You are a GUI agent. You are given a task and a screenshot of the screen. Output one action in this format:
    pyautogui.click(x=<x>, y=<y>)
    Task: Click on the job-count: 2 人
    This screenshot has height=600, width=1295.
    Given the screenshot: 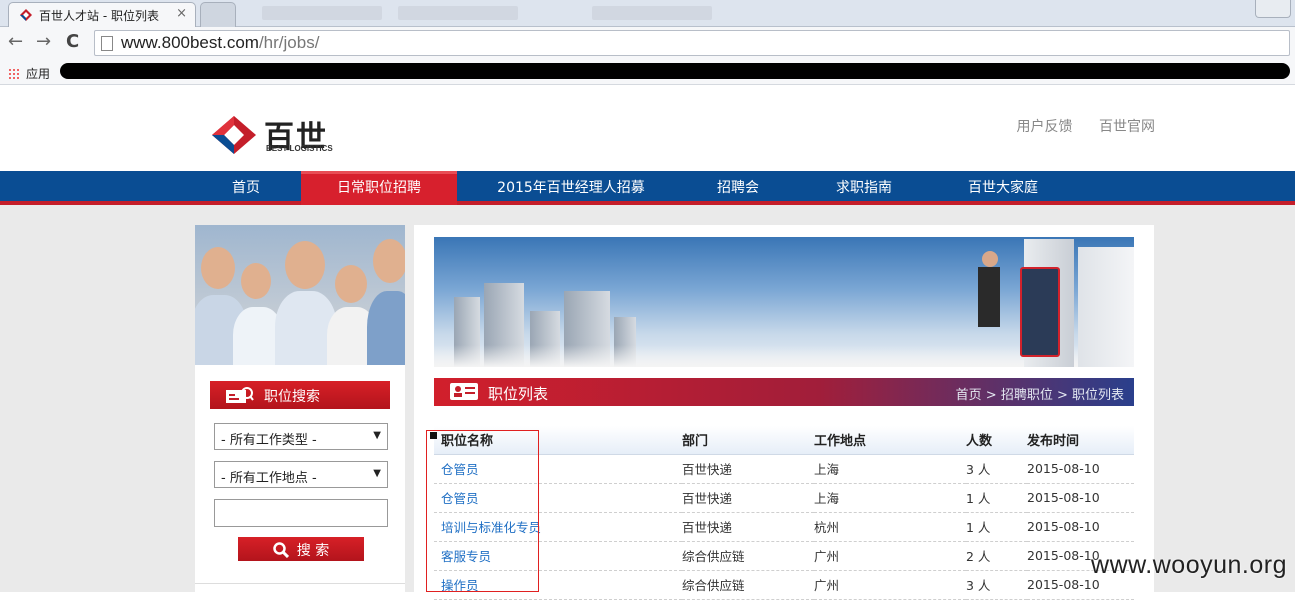 What is the action you would take?
    pyautogui.click(x=996, y=556)
    